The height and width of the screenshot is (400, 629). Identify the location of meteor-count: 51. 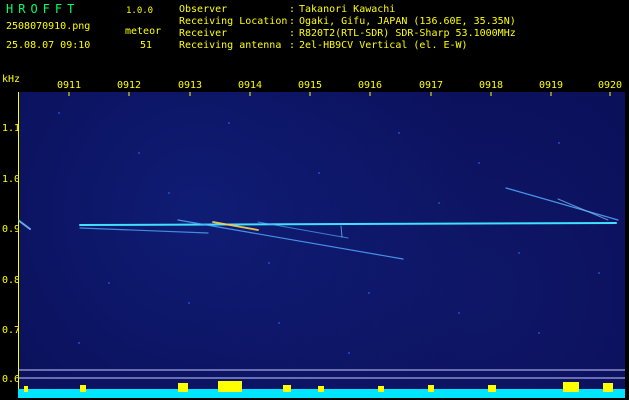
(146, 45).